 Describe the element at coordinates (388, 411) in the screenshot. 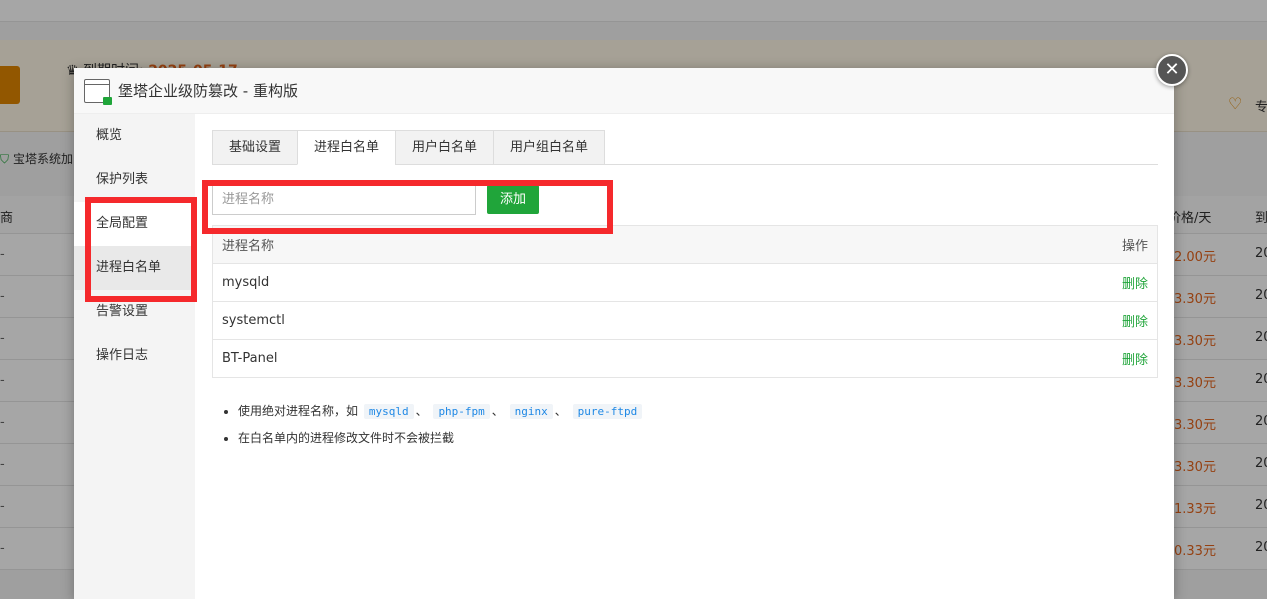

I see `code-example: mysqld` at that location.